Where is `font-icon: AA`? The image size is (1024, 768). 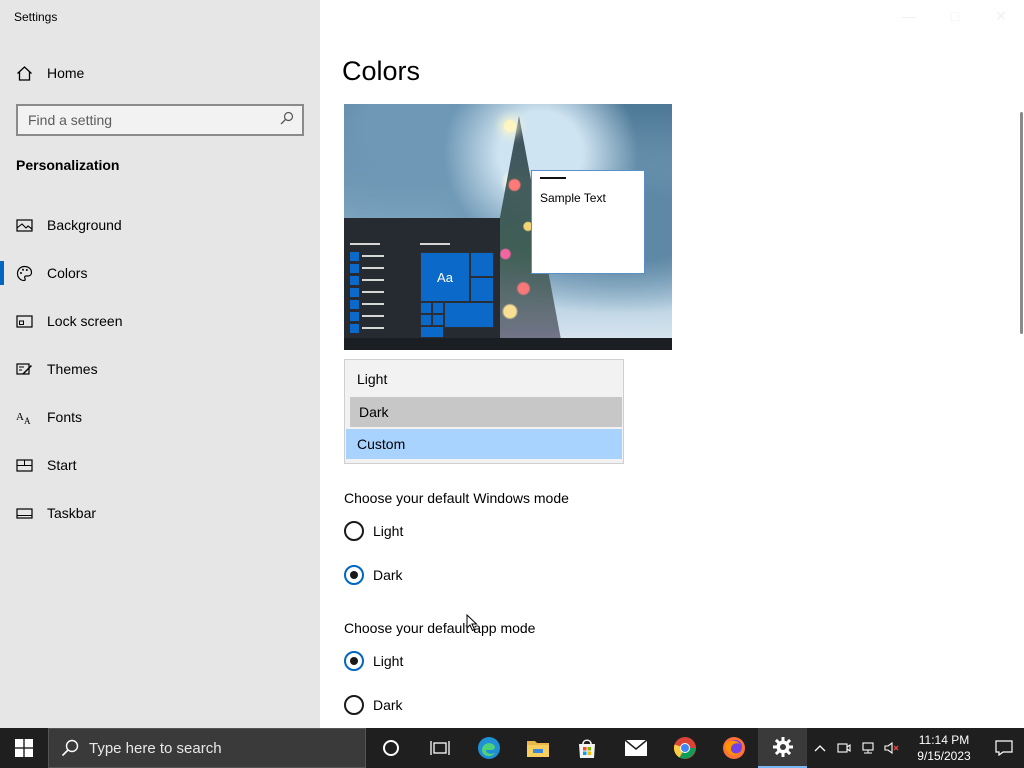 font-icon: AA is located at coordinates (24, 417).